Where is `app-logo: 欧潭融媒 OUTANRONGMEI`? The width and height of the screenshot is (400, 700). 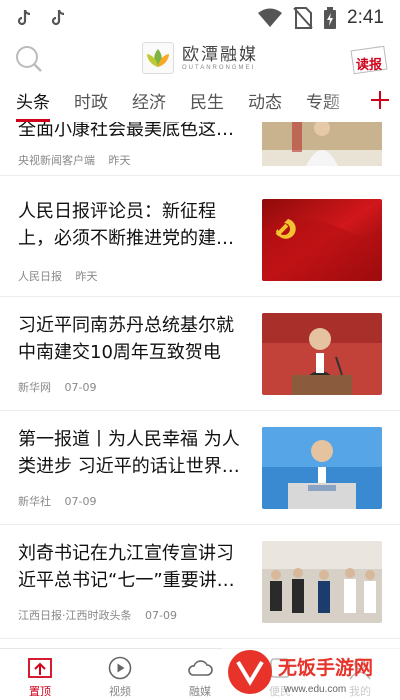 app-logo: 欧潭融媒 OUTANRONGMEI is located at coordinates (200, 58).